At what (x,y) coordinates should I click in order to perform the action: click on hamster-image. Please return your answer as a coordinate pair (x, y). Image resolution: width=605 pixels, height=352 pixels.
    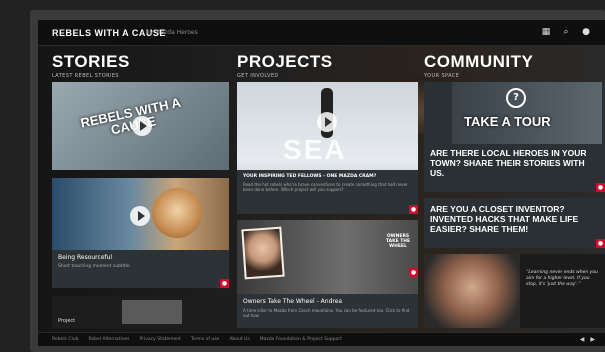
    Looking at the image, I should click on (177, 213).